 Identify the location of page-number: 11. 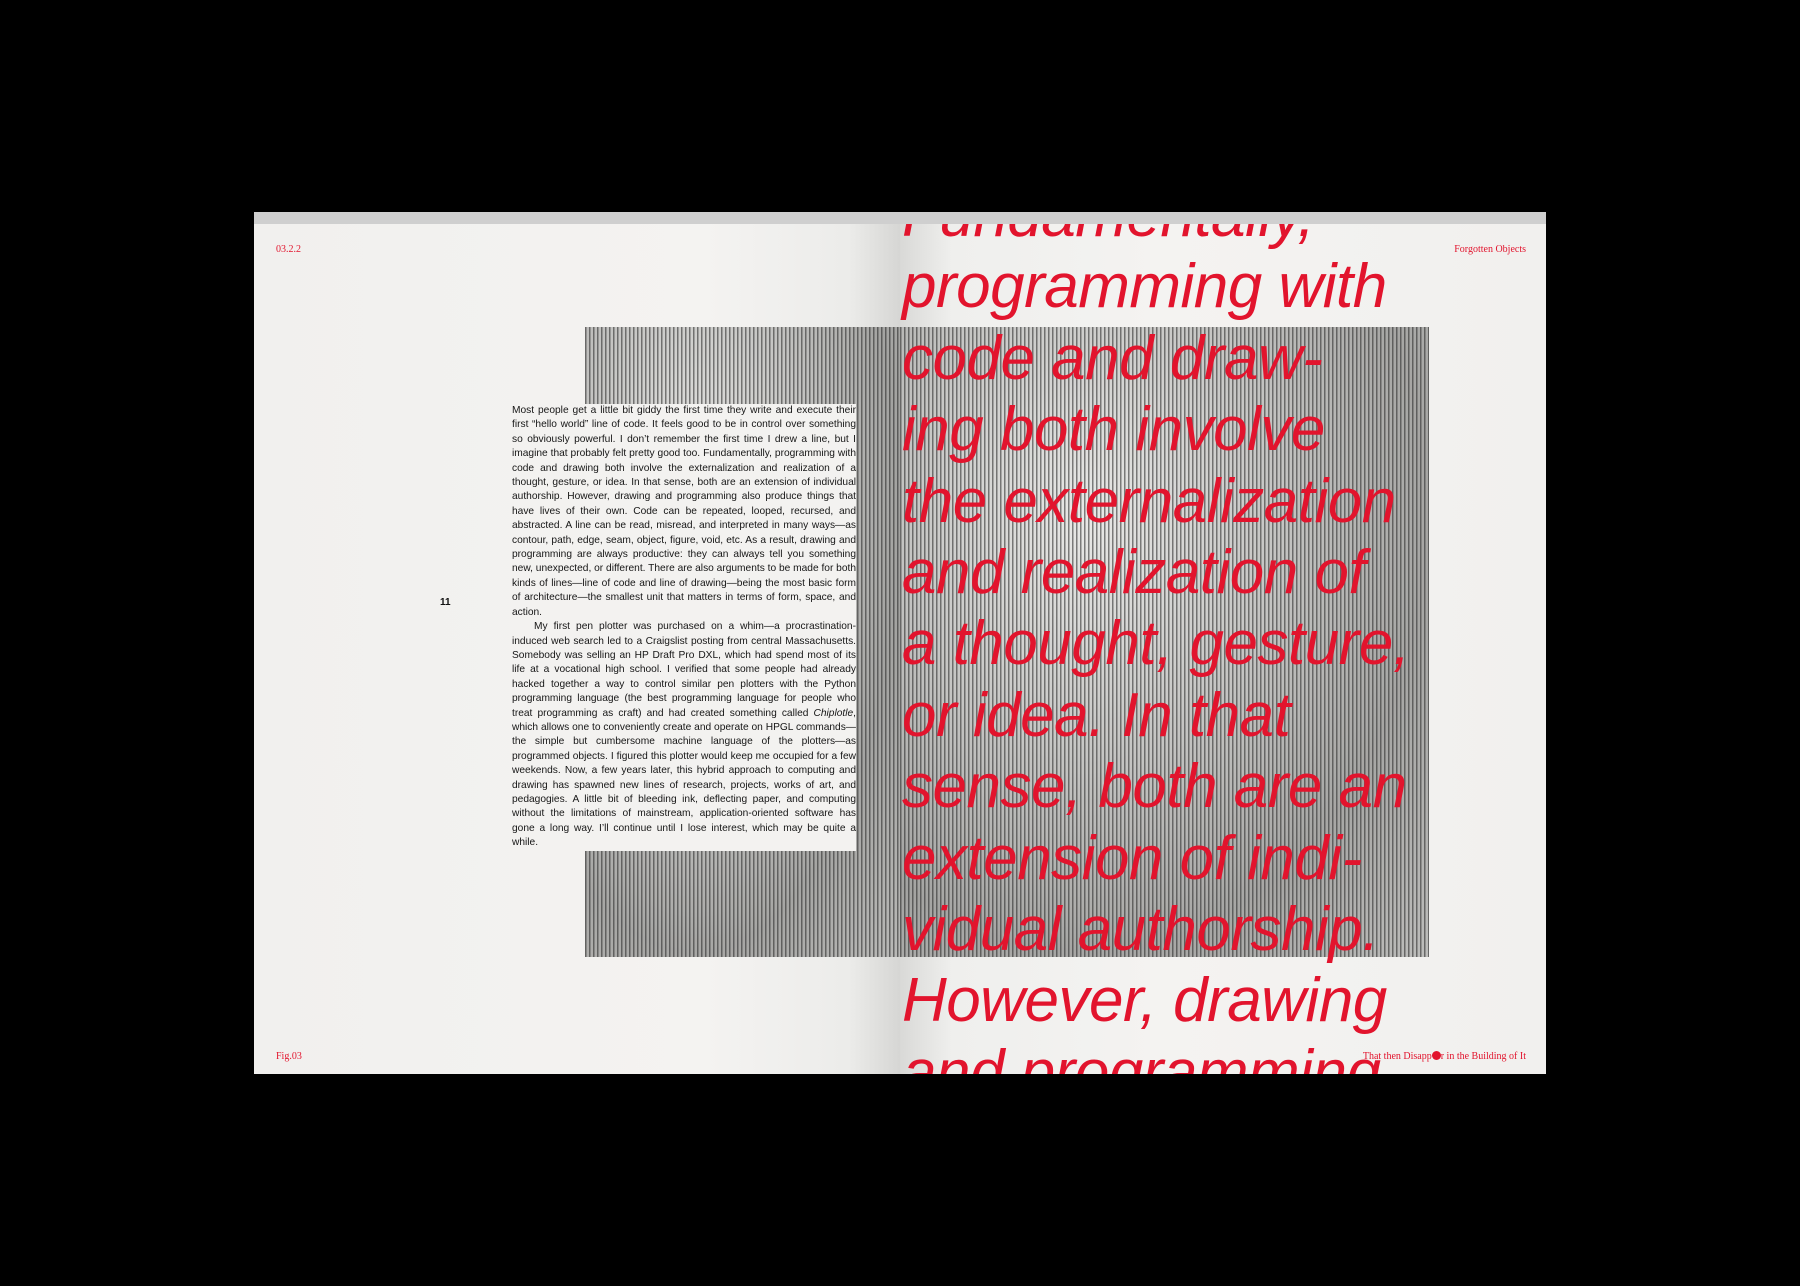
(445, 602).